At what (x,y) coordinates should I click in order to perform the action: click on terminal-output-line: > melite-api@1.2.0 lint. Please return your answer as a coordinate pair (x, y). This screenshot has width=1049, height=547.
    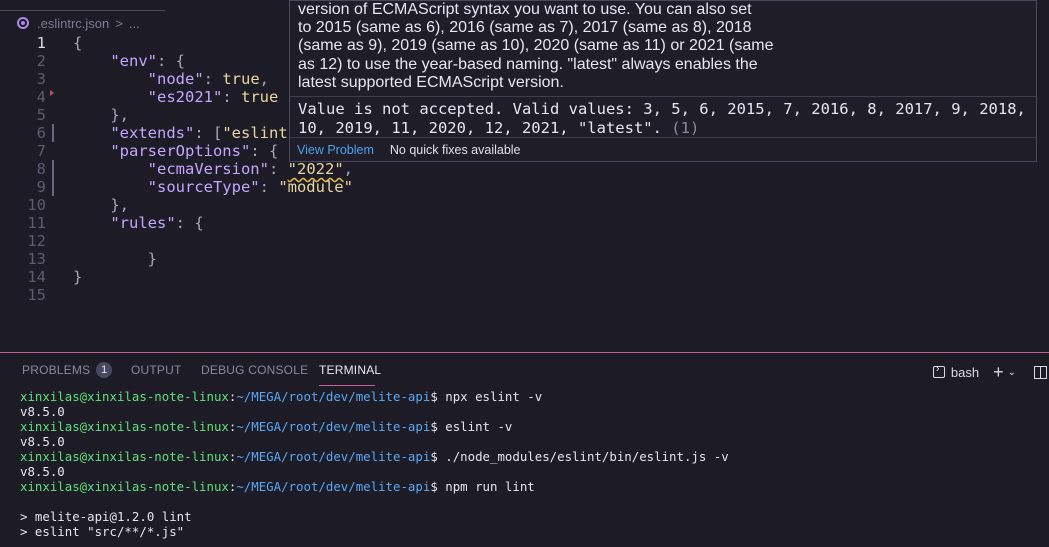
    Looking at the image, I should click on (106, 516).